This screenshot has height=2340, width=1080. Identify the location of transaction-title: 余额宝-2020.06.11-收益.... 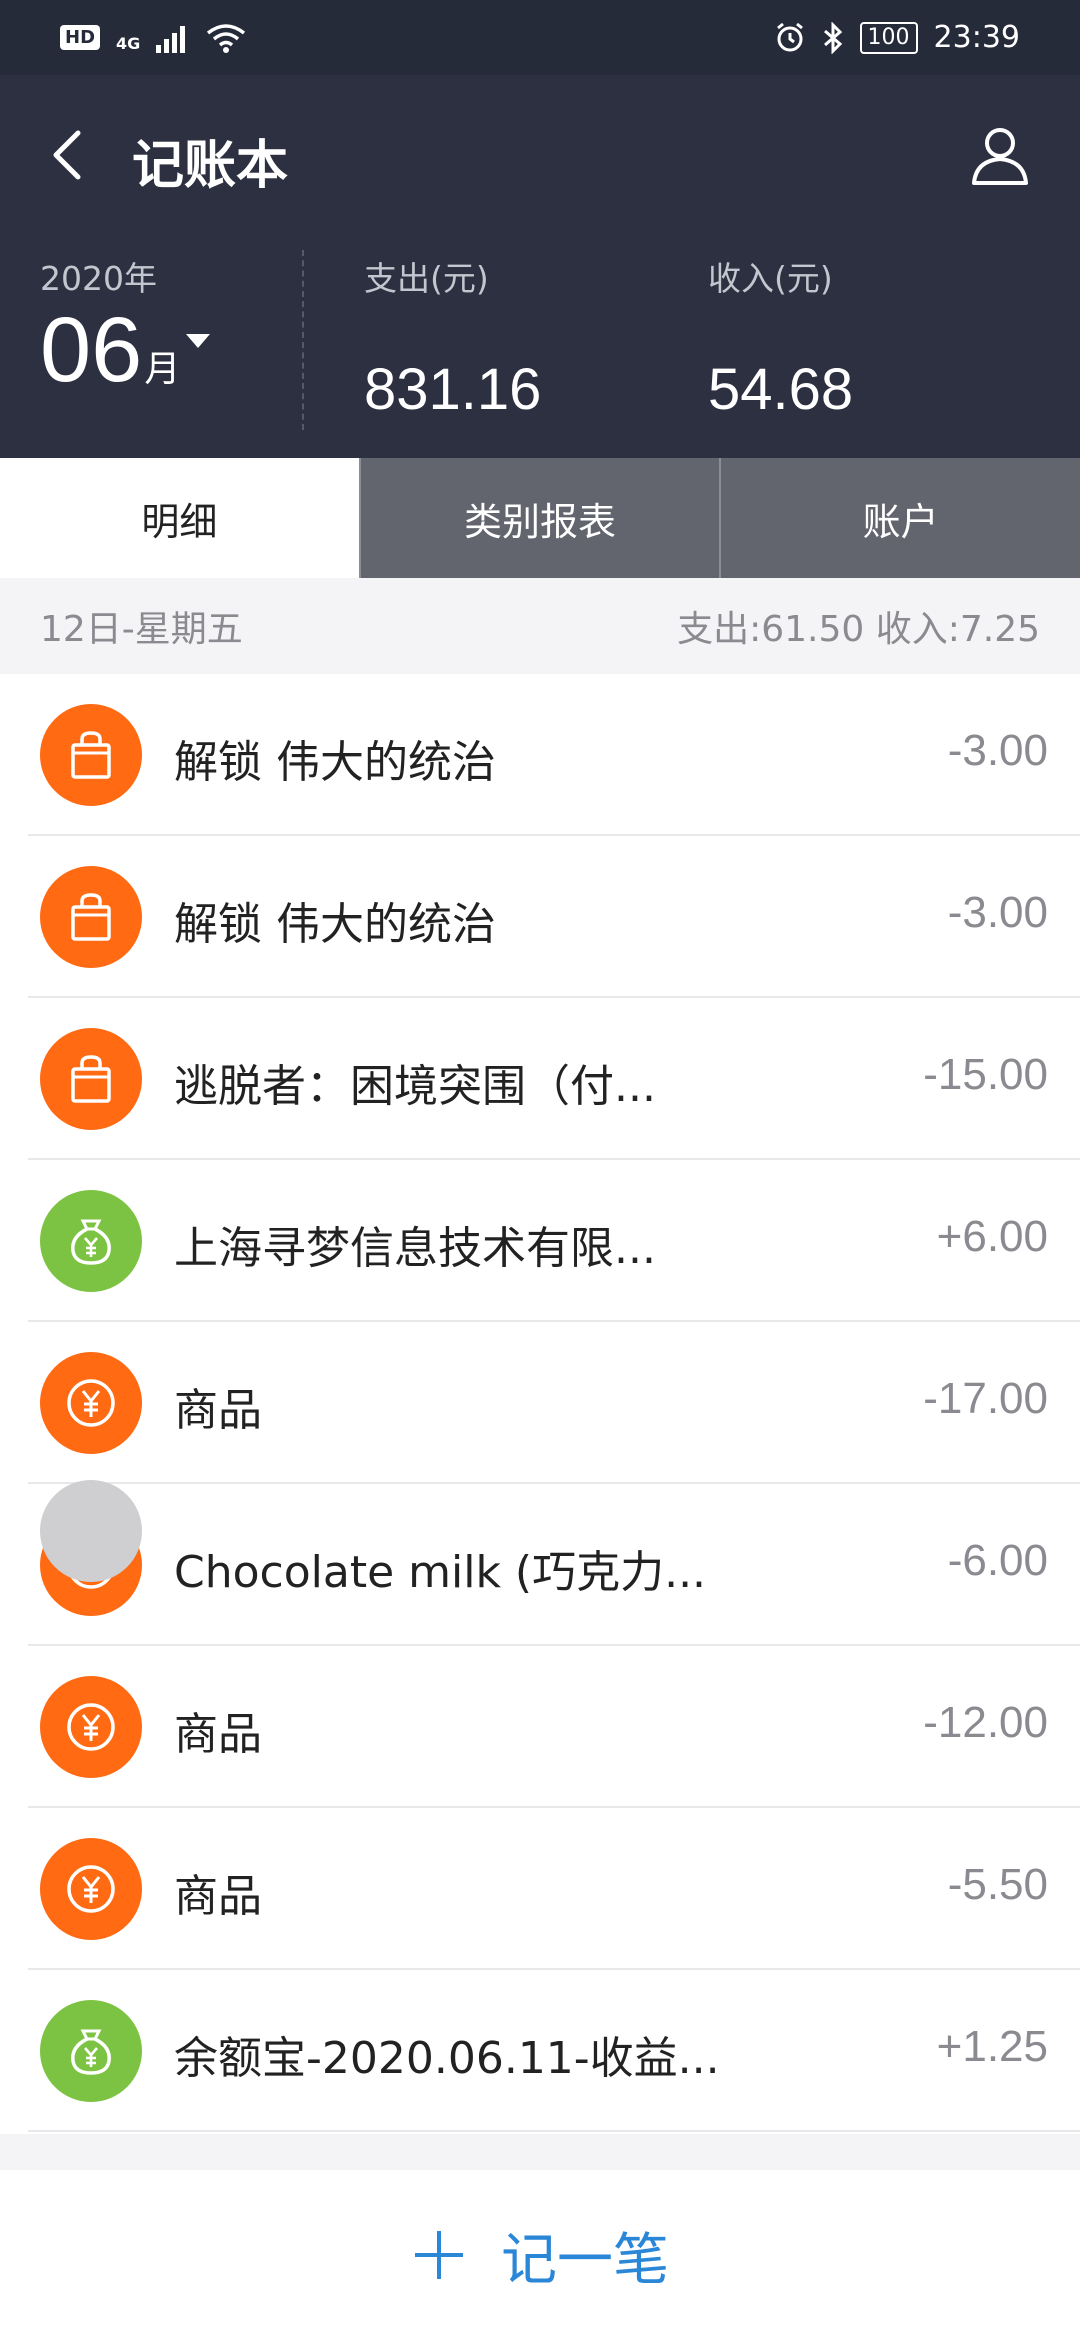
(447, 2058).